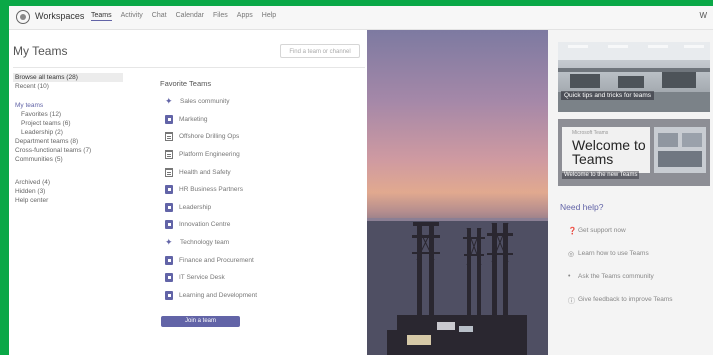  I want to click on help-circle-icon: ❓, so click(572, 231).